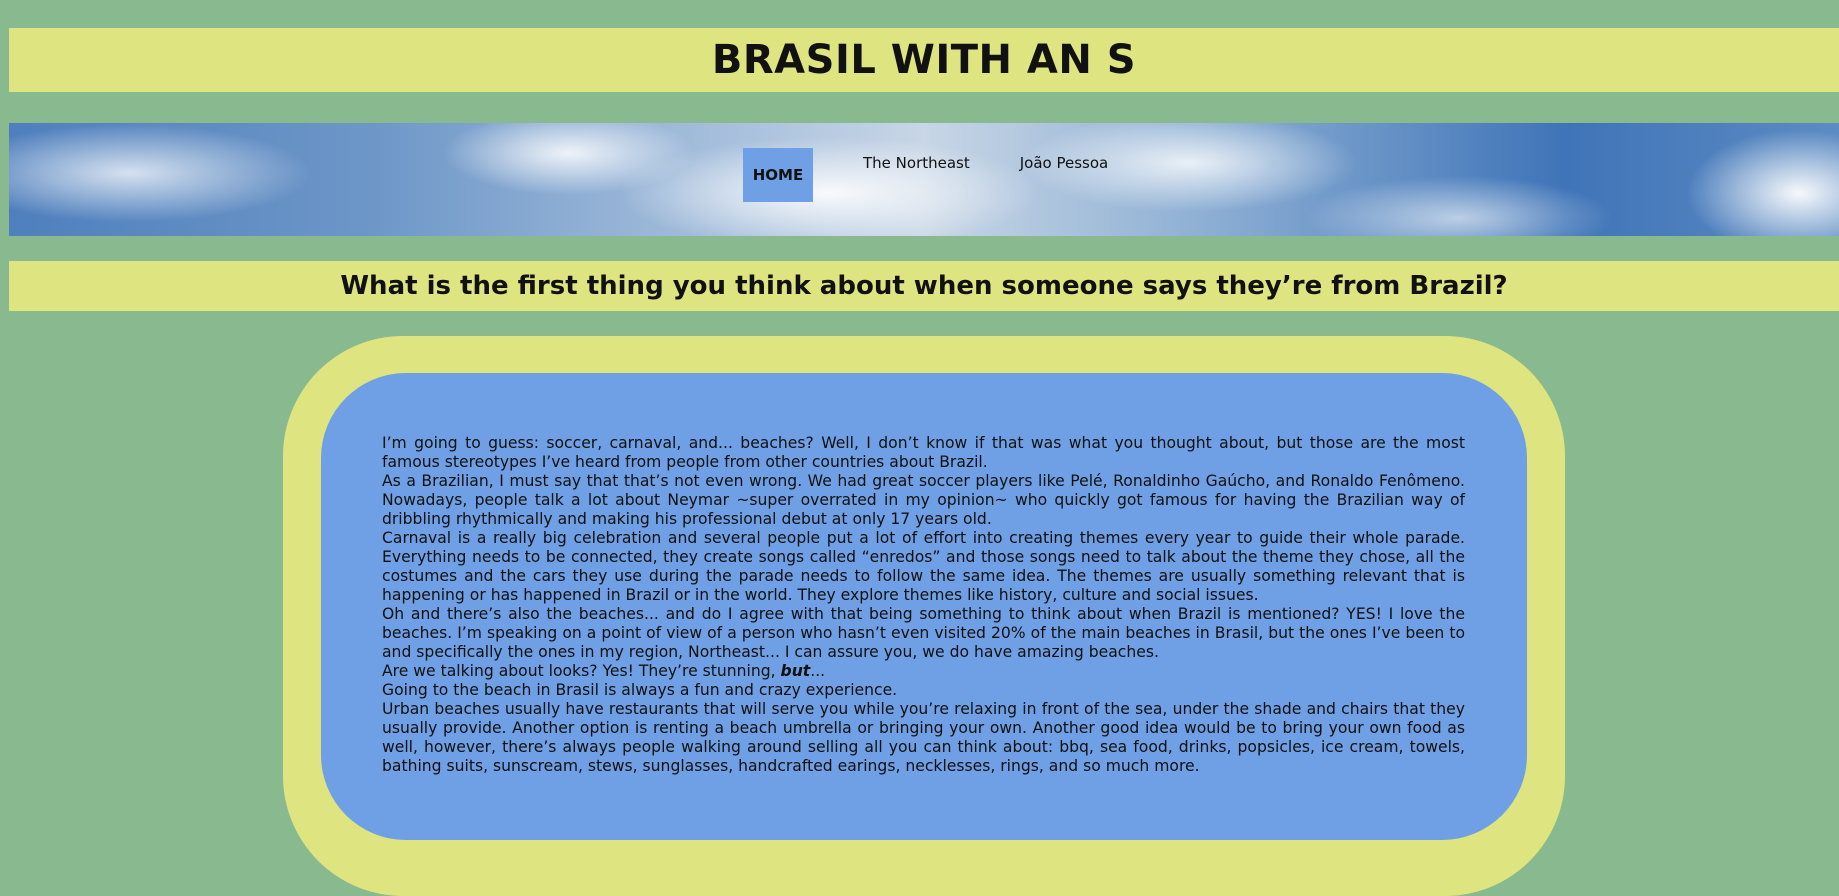 The width and height of the screenshot is (1839, 896). I want to click on nav-home-link: HOME, so click(778, 175).